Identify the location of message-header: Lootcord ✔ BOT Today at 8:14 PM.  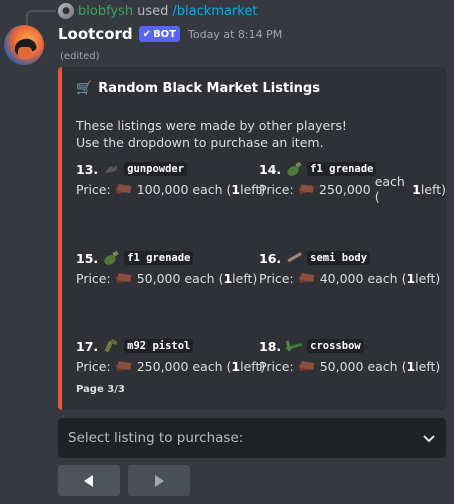
(170, 34).